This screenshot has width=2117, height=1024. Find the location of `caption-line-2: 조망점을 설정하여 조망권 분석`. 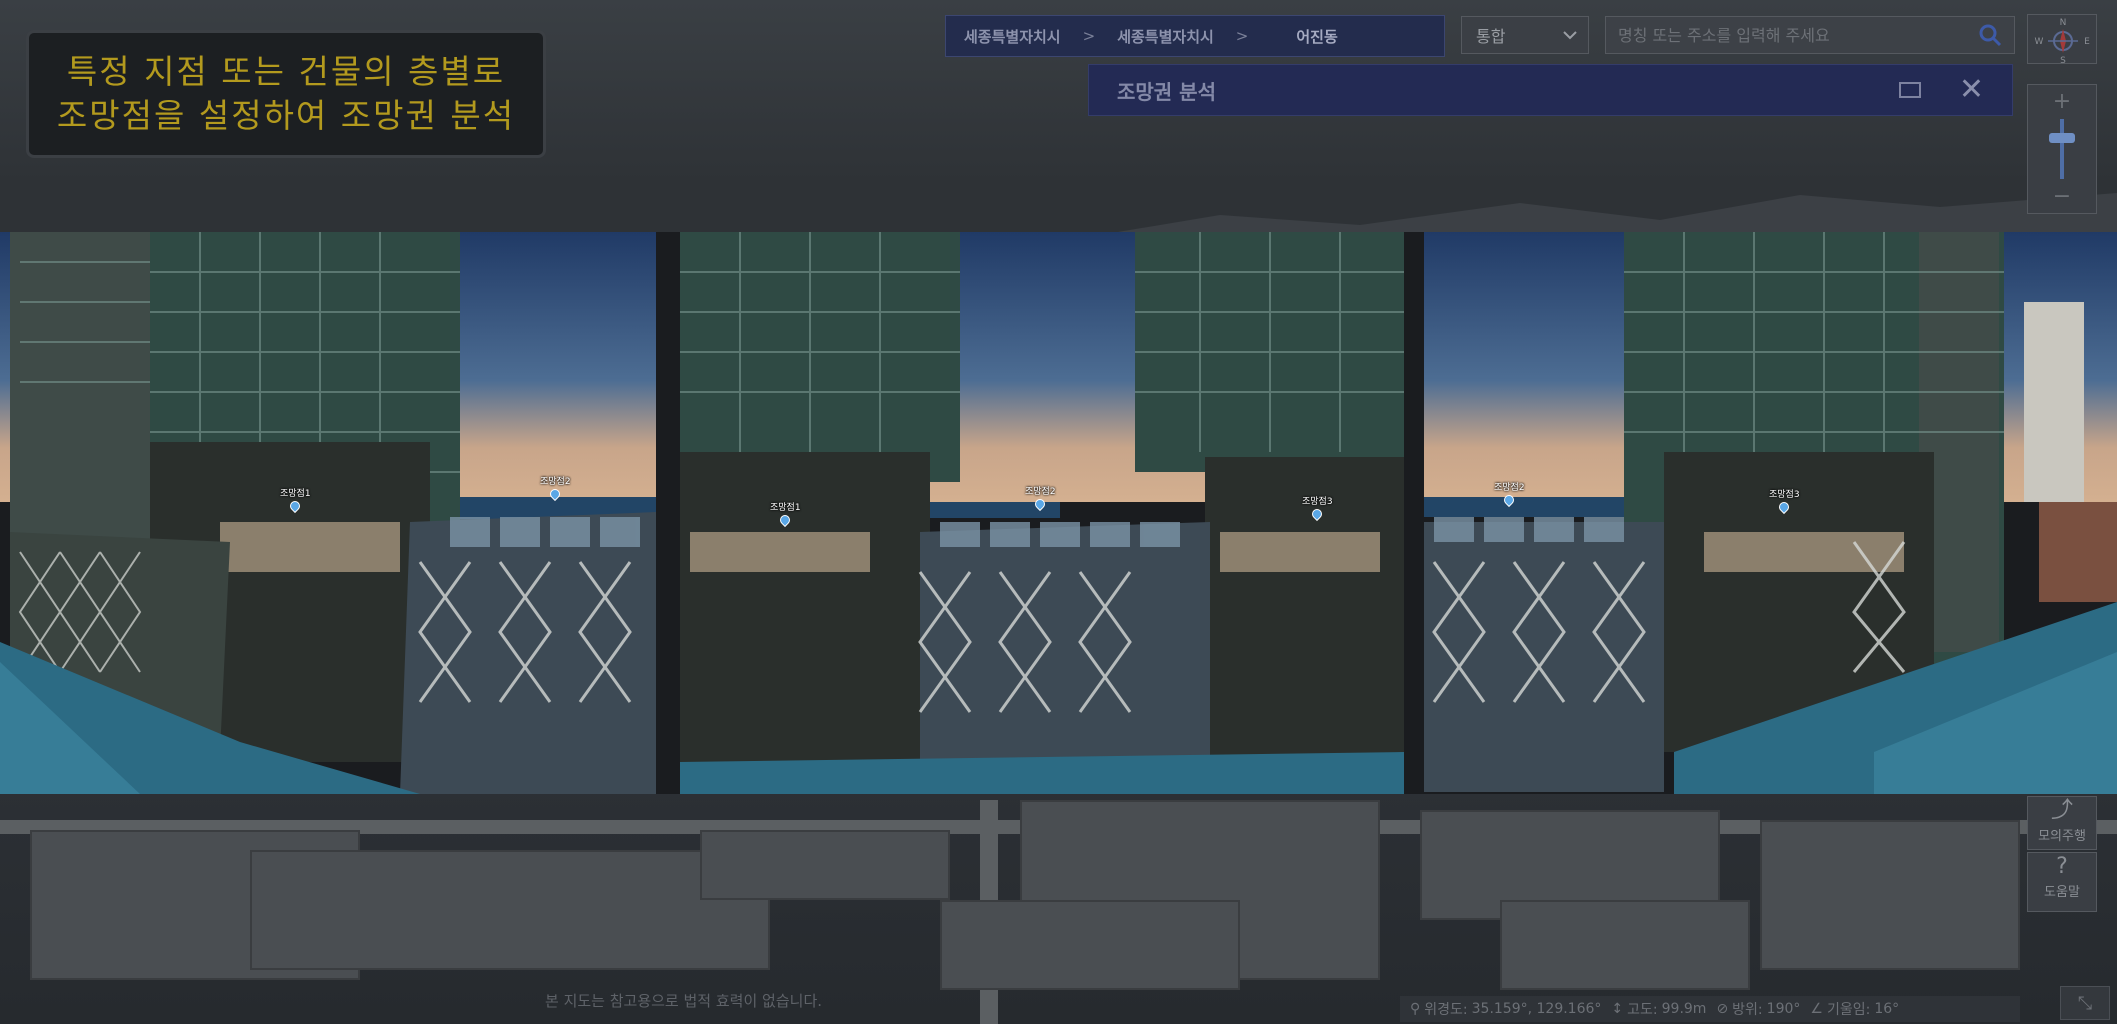

caption-line-2: 조망점을 설정하여 조망권 분석 is located at coordinates (286, 115).